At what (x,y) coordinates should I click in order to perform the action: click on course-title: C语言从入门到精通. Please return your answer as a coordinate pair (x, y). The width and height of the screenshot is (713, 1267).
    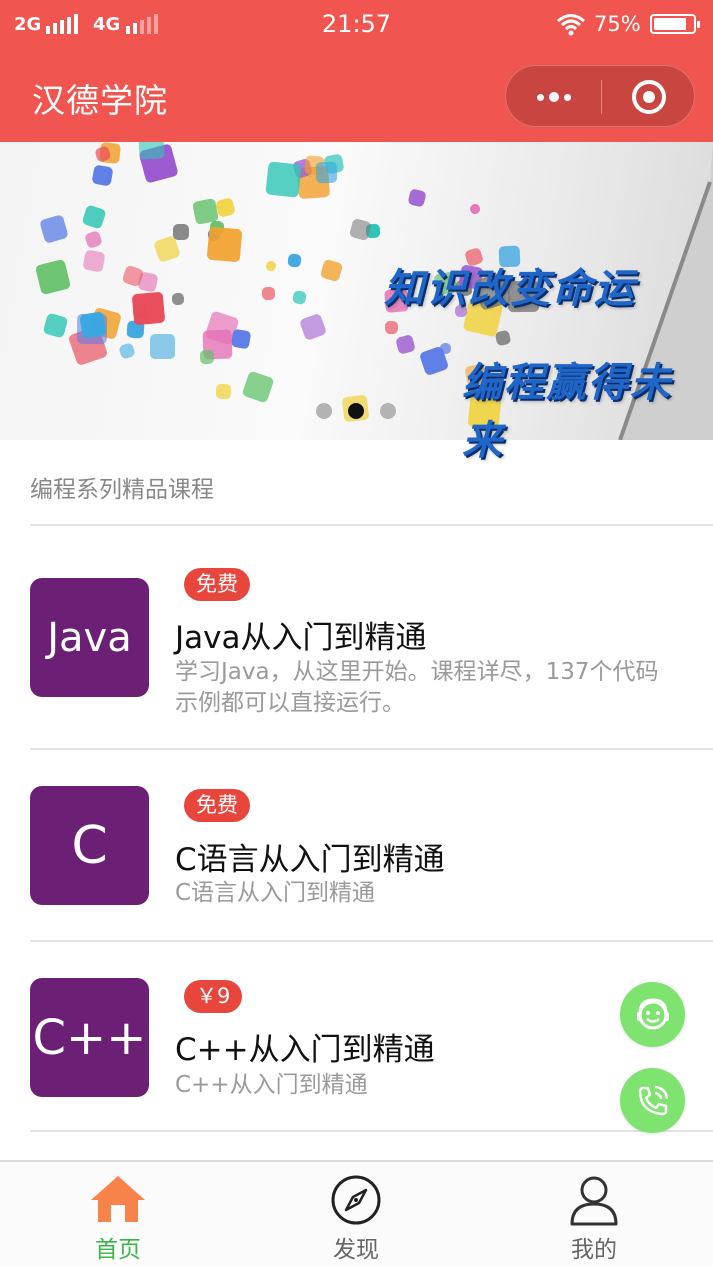
    Looking at the image, I should click on (310, 860).